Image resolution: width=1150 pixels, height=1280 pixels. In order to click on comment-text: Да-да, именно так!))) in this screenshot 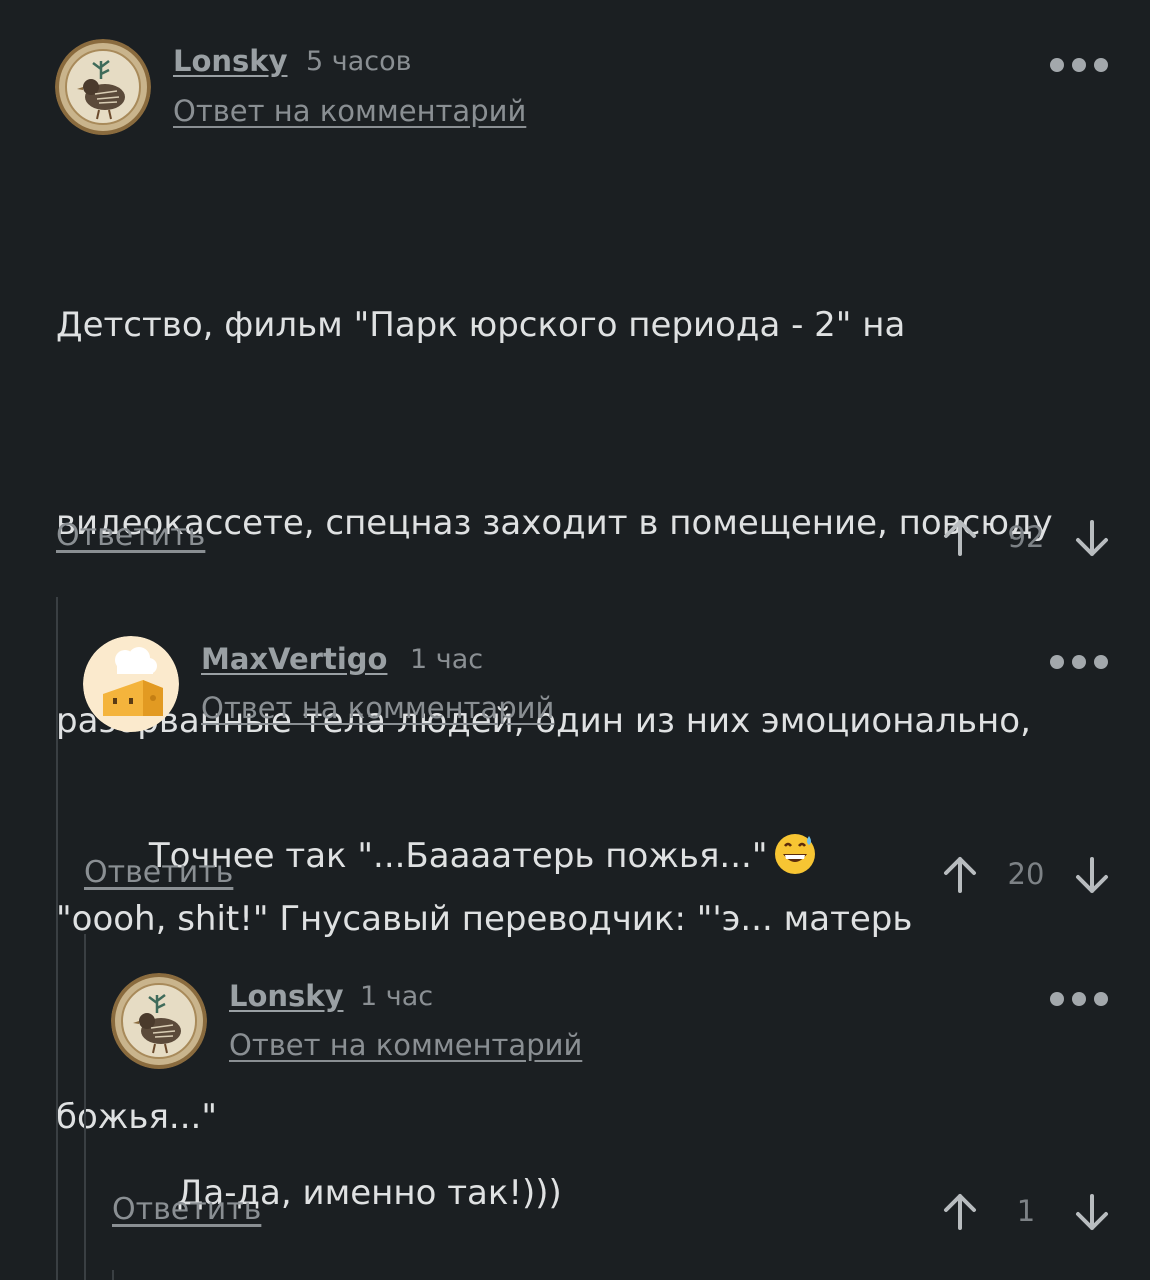, I will do `click(612, 1187)`.